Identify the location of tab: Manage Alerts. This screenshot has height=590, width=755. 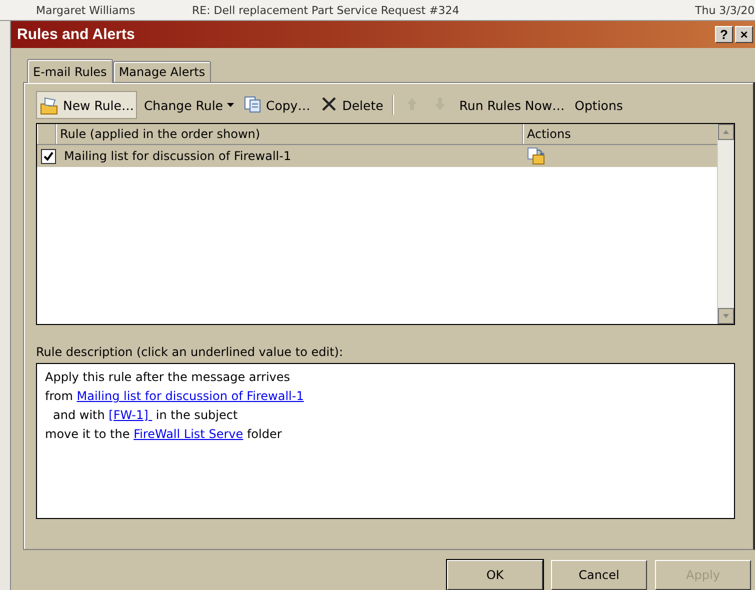
(162, 71).